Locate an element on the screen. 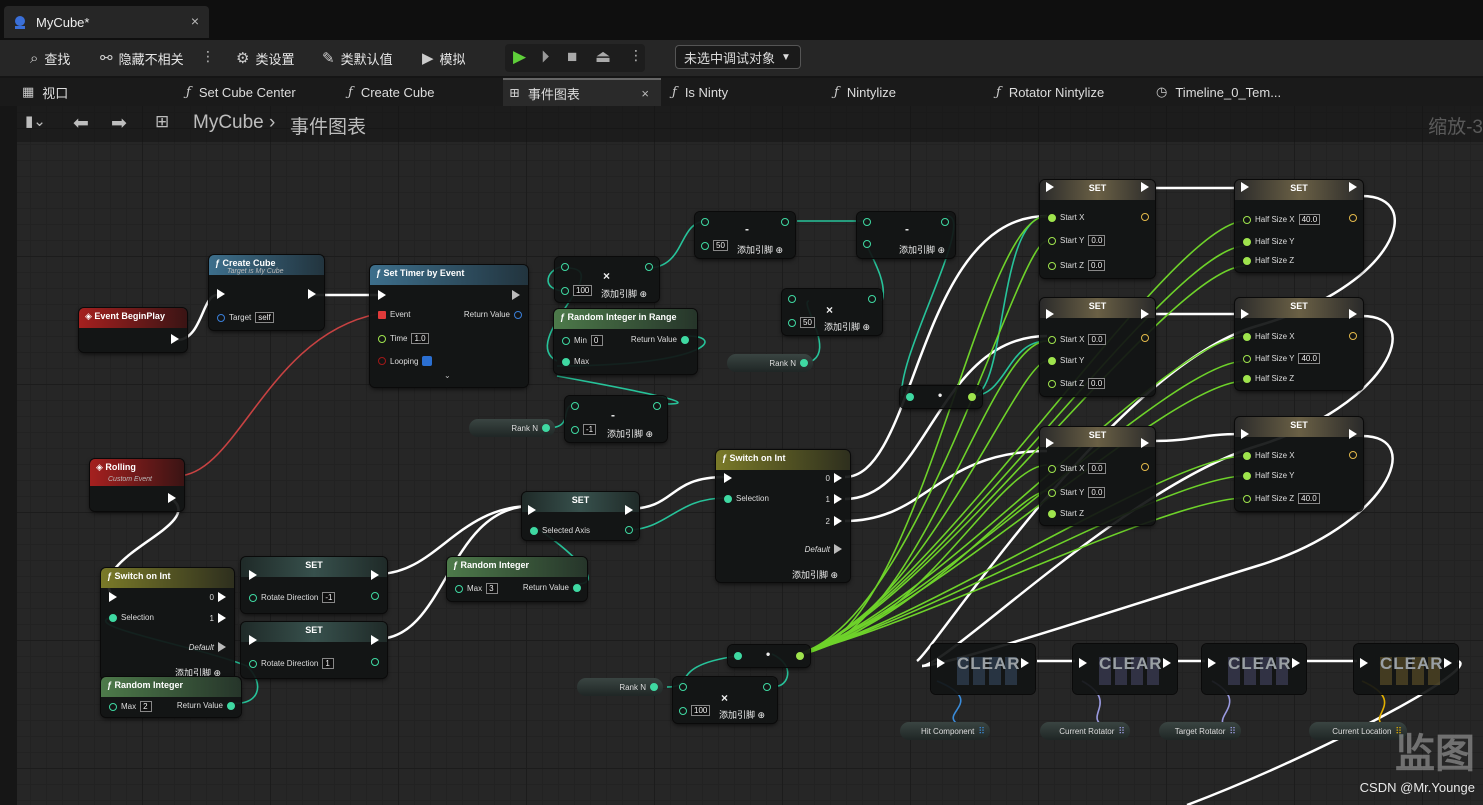 The width and height of the screenshot is (1483, 805). tab-viewport: ▦ 视口 is located at coordinates (97, 92).